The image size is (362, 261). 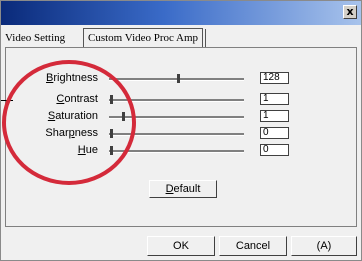 What do you see at coordinates (324, 246) in the screenshot?
I see `apply-button: (A)` at bounding box center [324, 246].